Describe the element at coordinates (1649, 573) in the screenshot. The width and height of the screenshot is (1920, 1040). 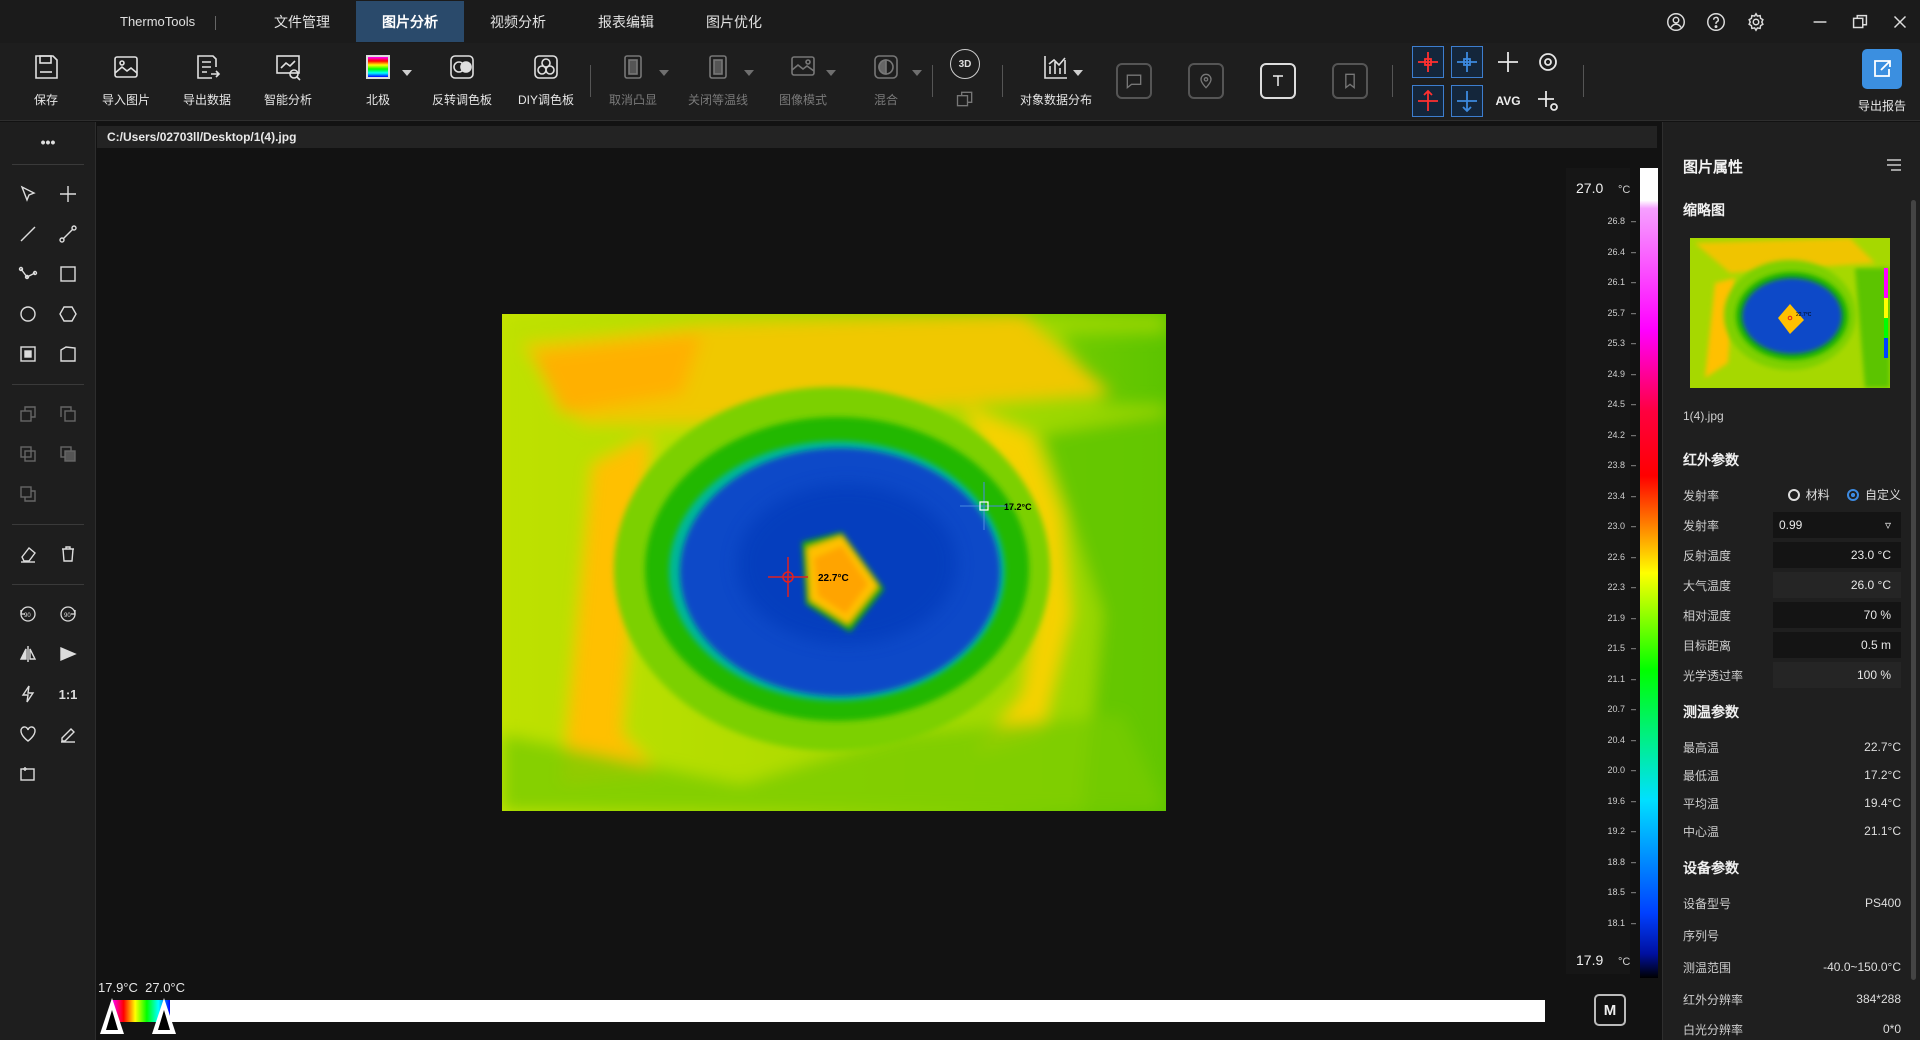
I see `color-bar` at that location.